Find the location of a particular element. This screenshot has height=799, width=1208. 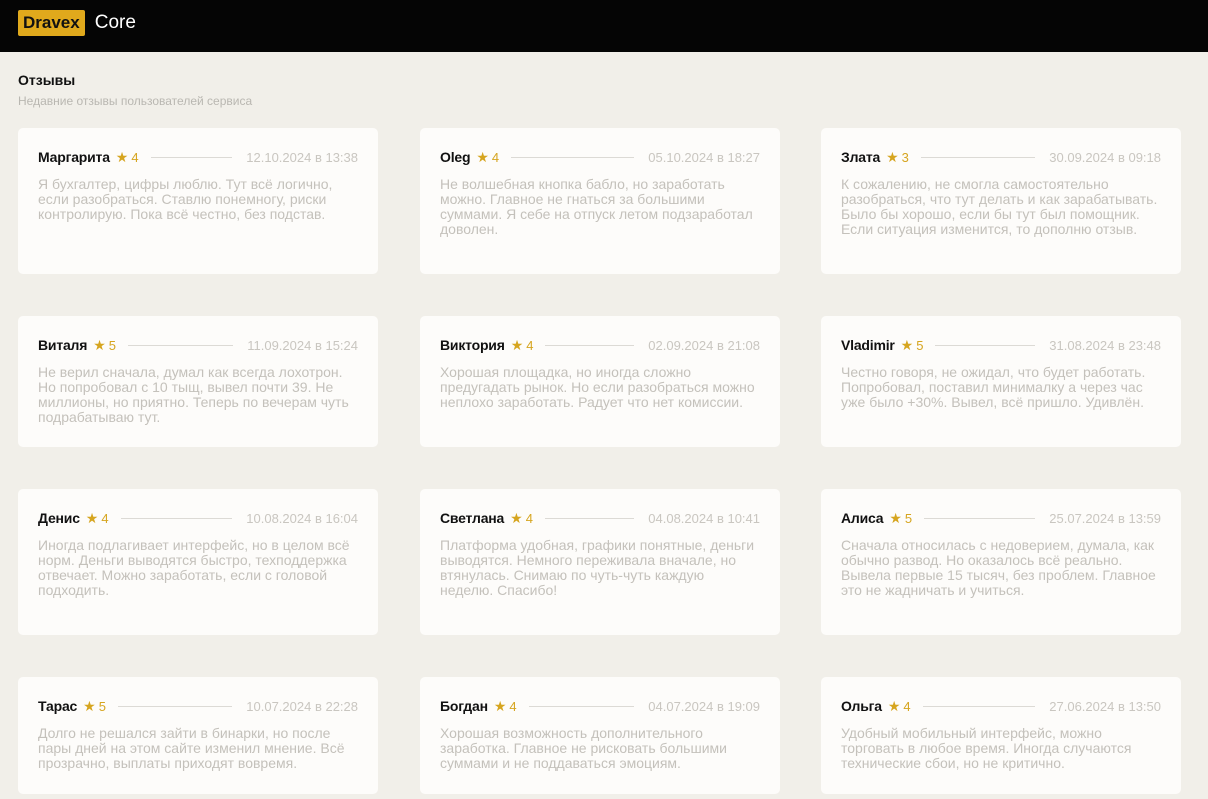

logo-text: Core is located at coordinates (115, 22).